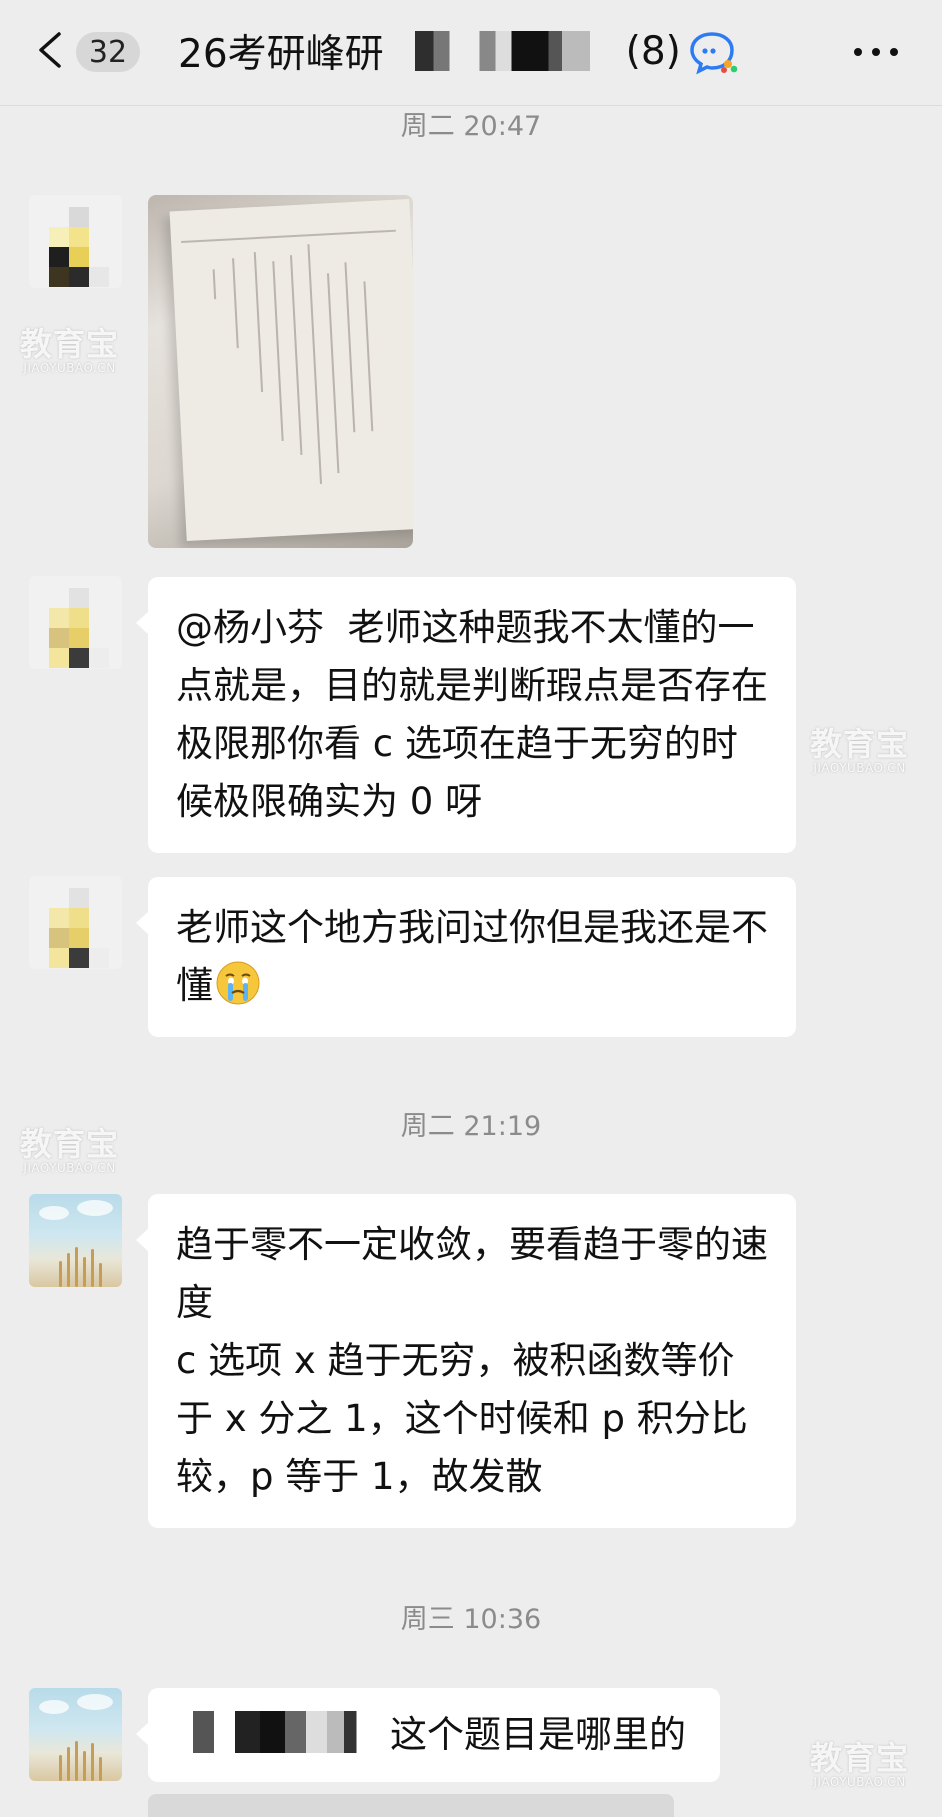  I want to click on more-options-button, so click(876, 52).